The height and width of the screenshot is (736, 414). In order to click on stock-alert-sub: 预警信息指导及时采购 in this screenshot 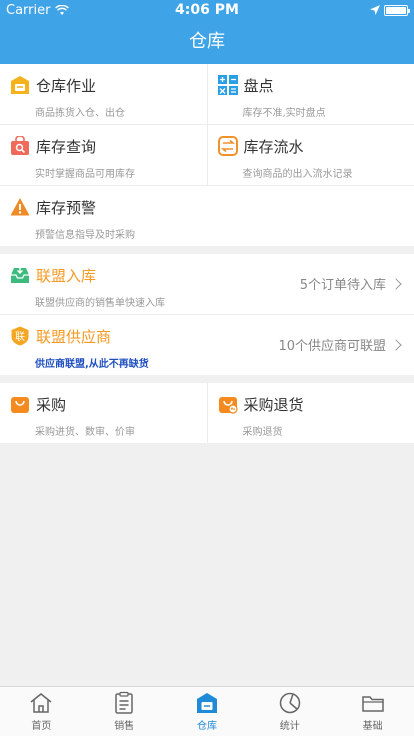, I will do `click(85, 235)`.